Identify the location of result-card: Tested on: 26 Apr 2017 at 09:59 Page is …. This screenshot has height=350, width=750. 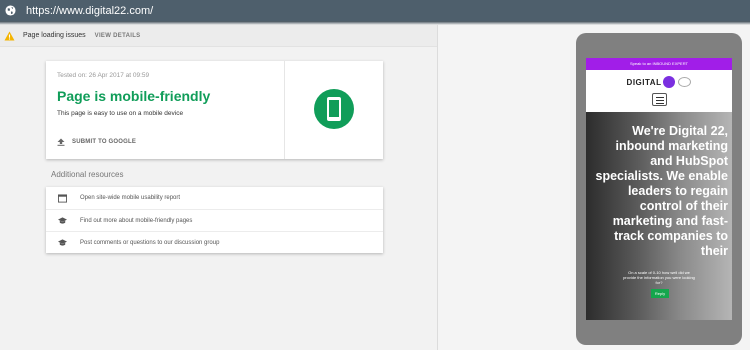
(214, 110).